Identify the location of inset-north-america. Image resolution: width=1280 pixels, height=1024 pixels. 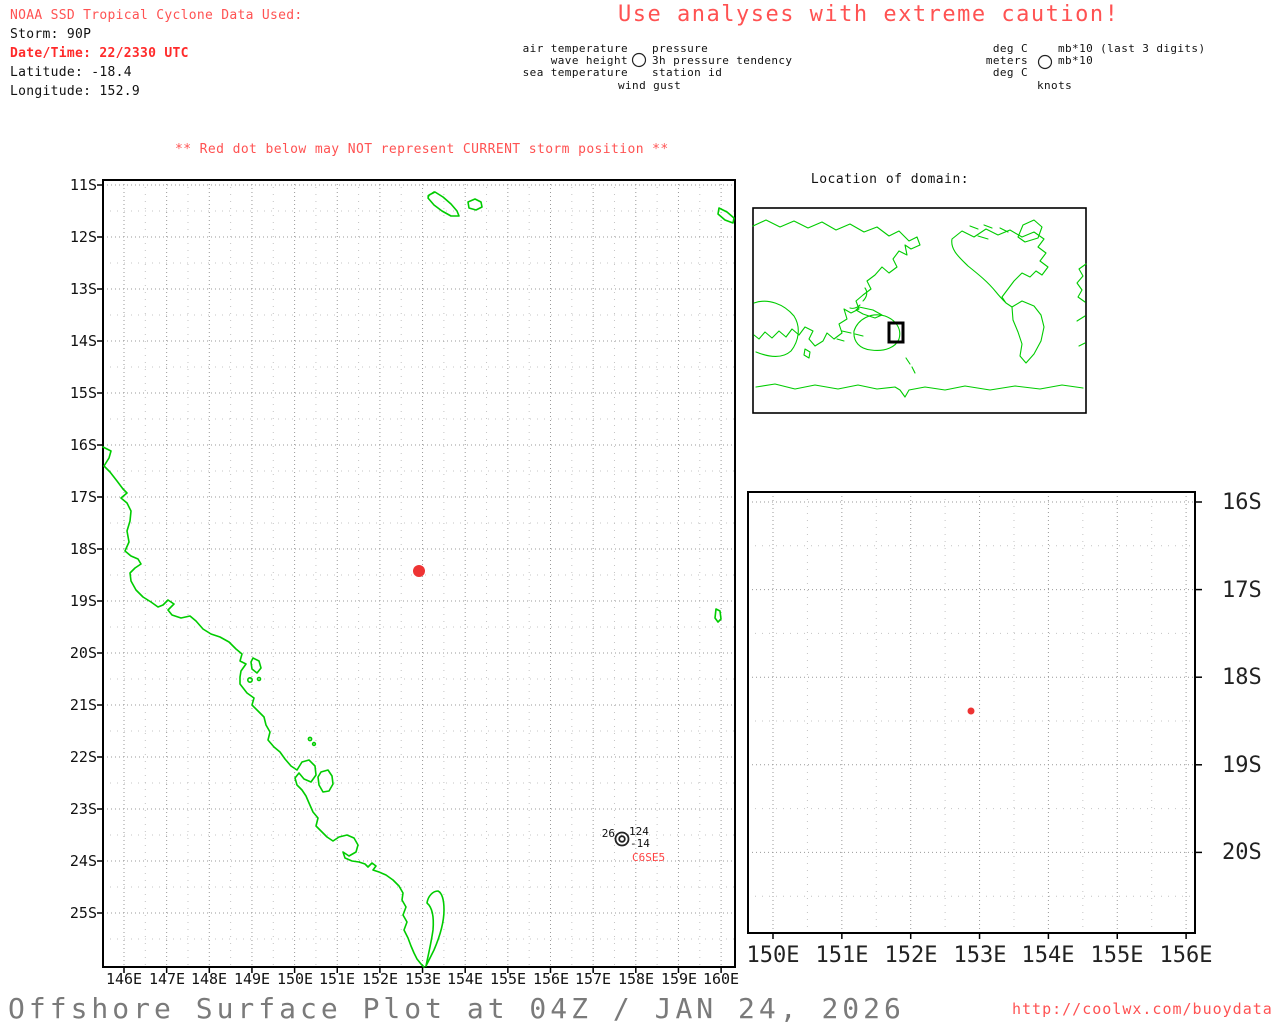
(1000, 268).